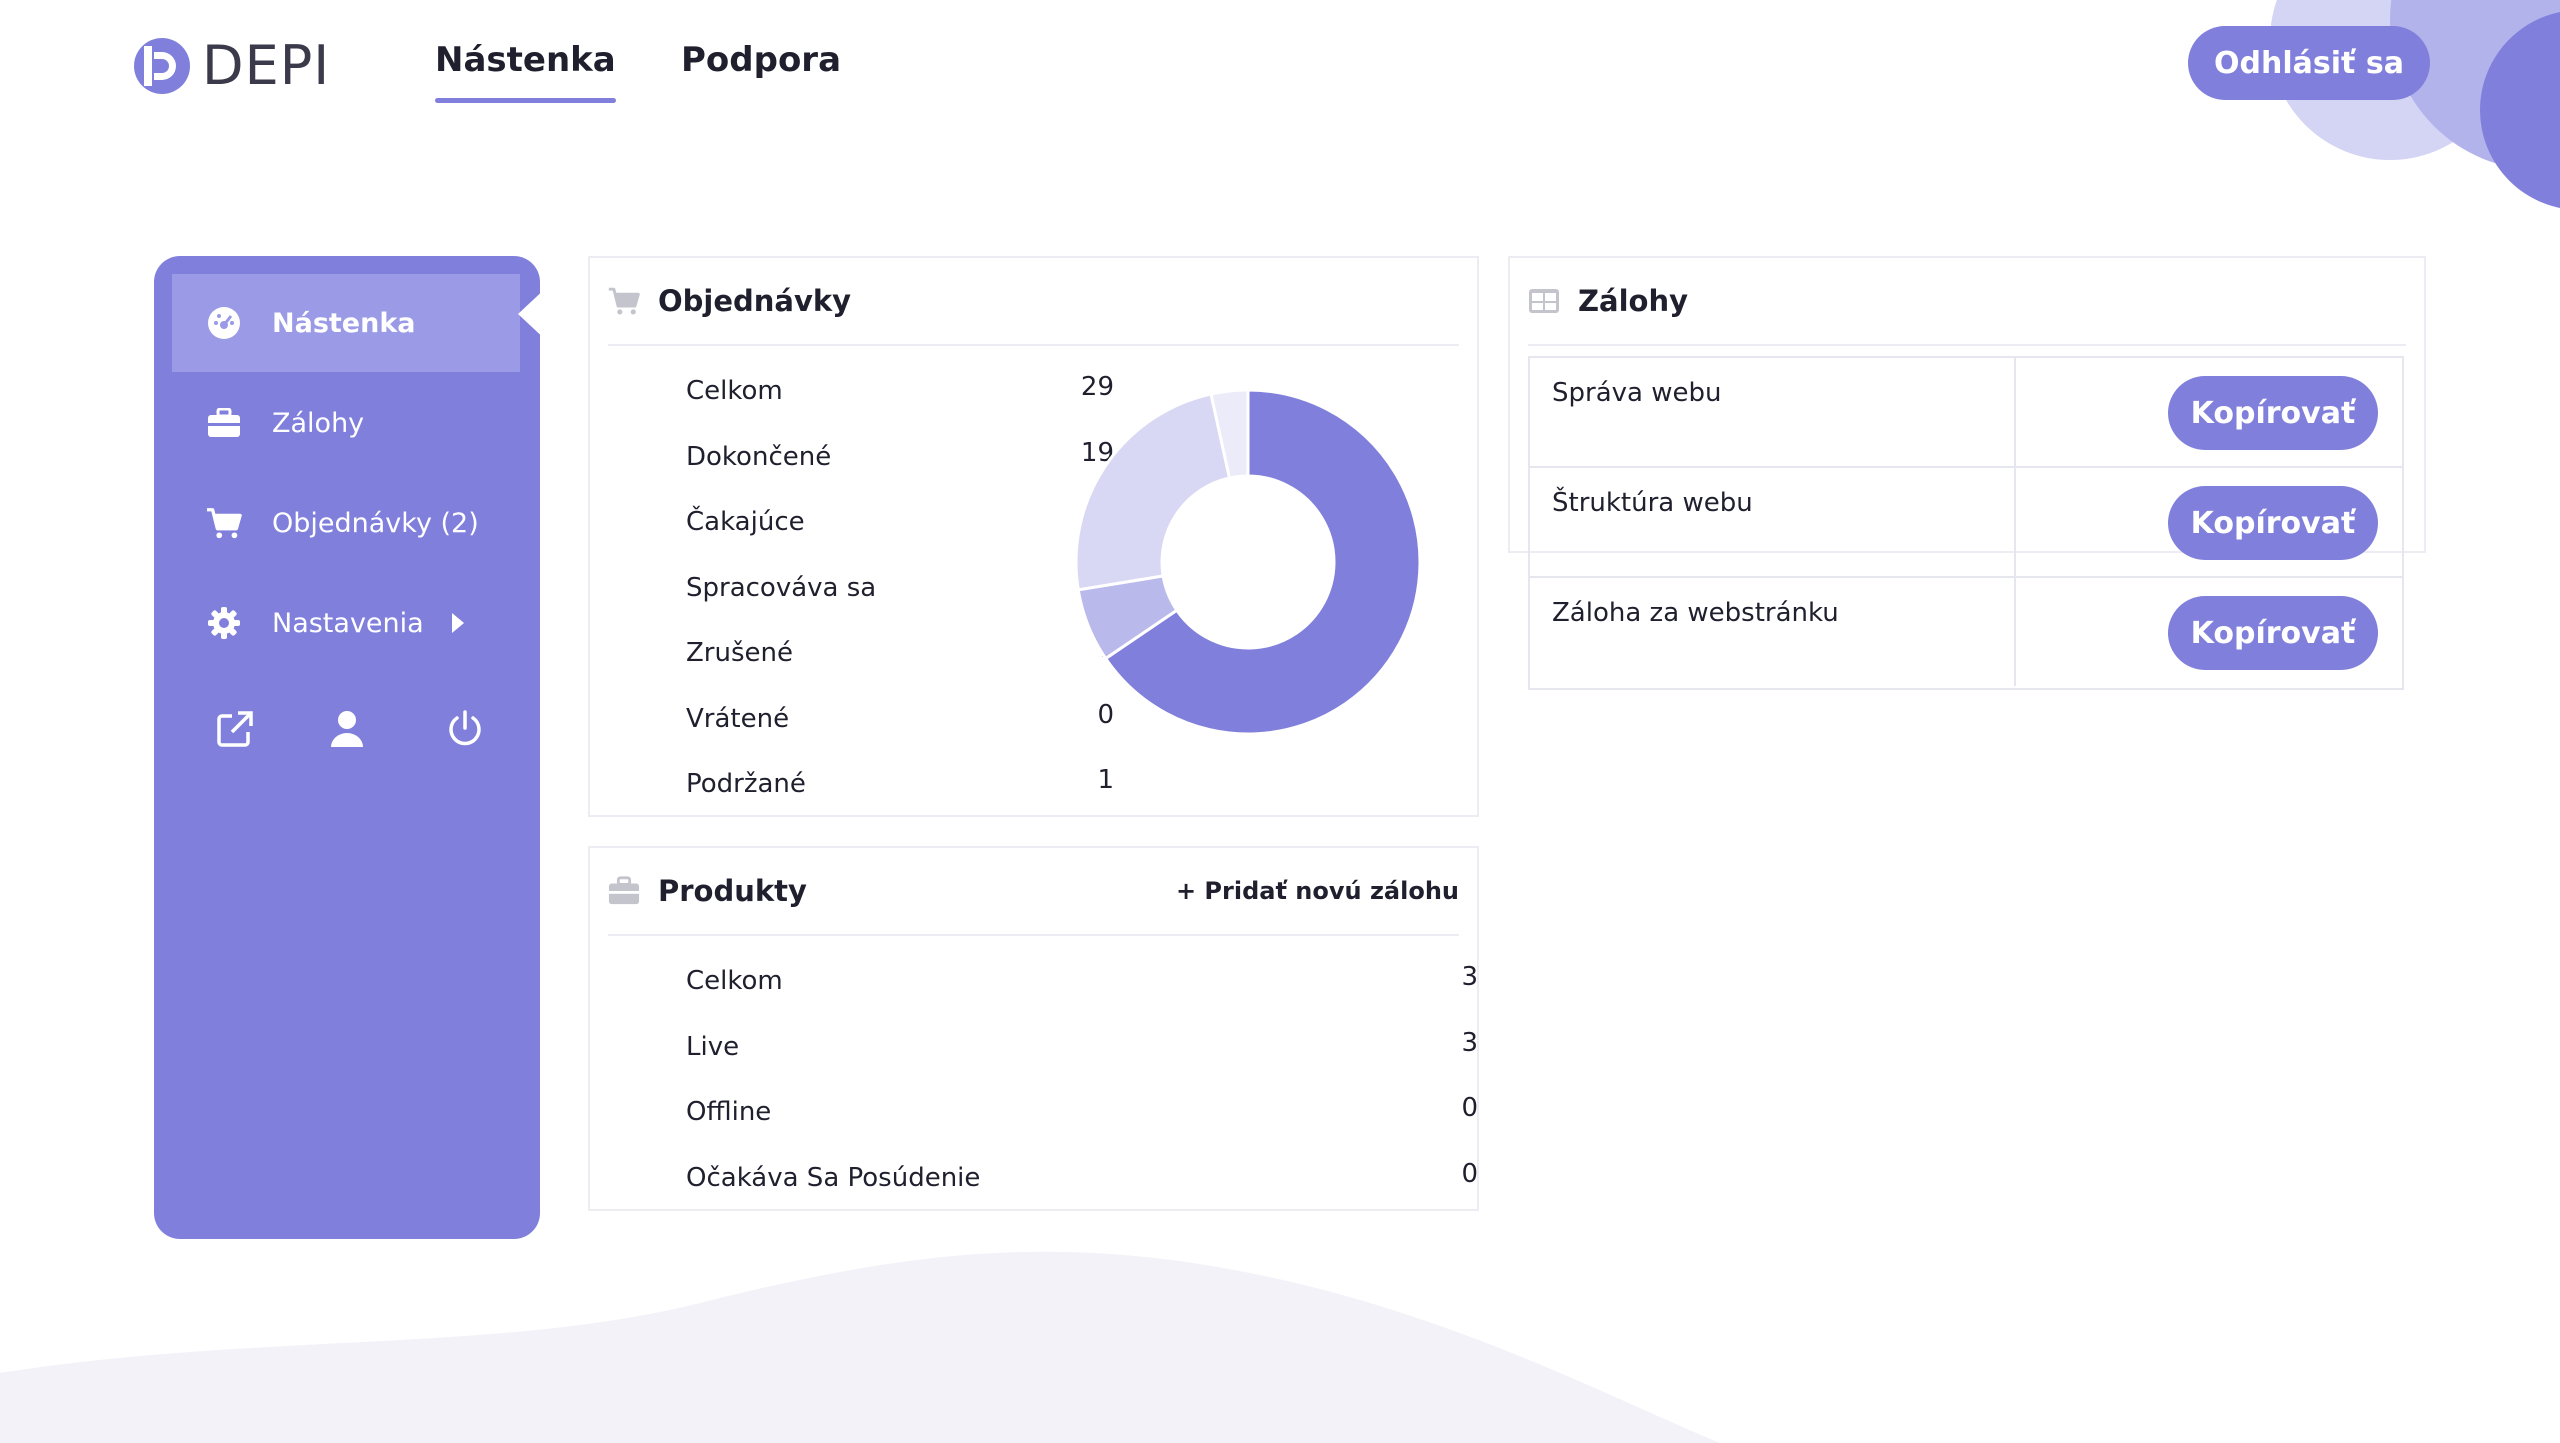 The width and height of the screenshot is (2560, 1443). I want to click on active-indicator, so click(533, 314).